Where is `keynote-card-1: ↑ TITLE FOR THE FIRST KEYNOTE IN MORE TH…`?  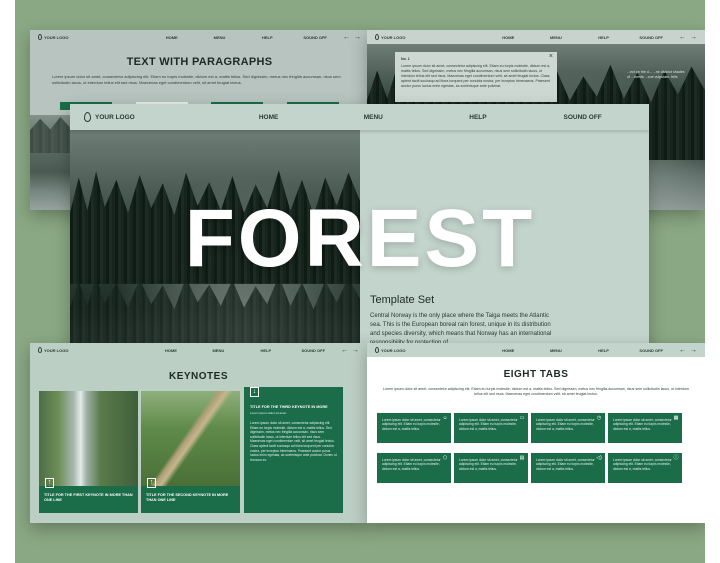 keynote-card-1: ↑ TITLE FOR THE FIRST KEYNOTE IN MORE TH… is located at coordinates (88, 452).